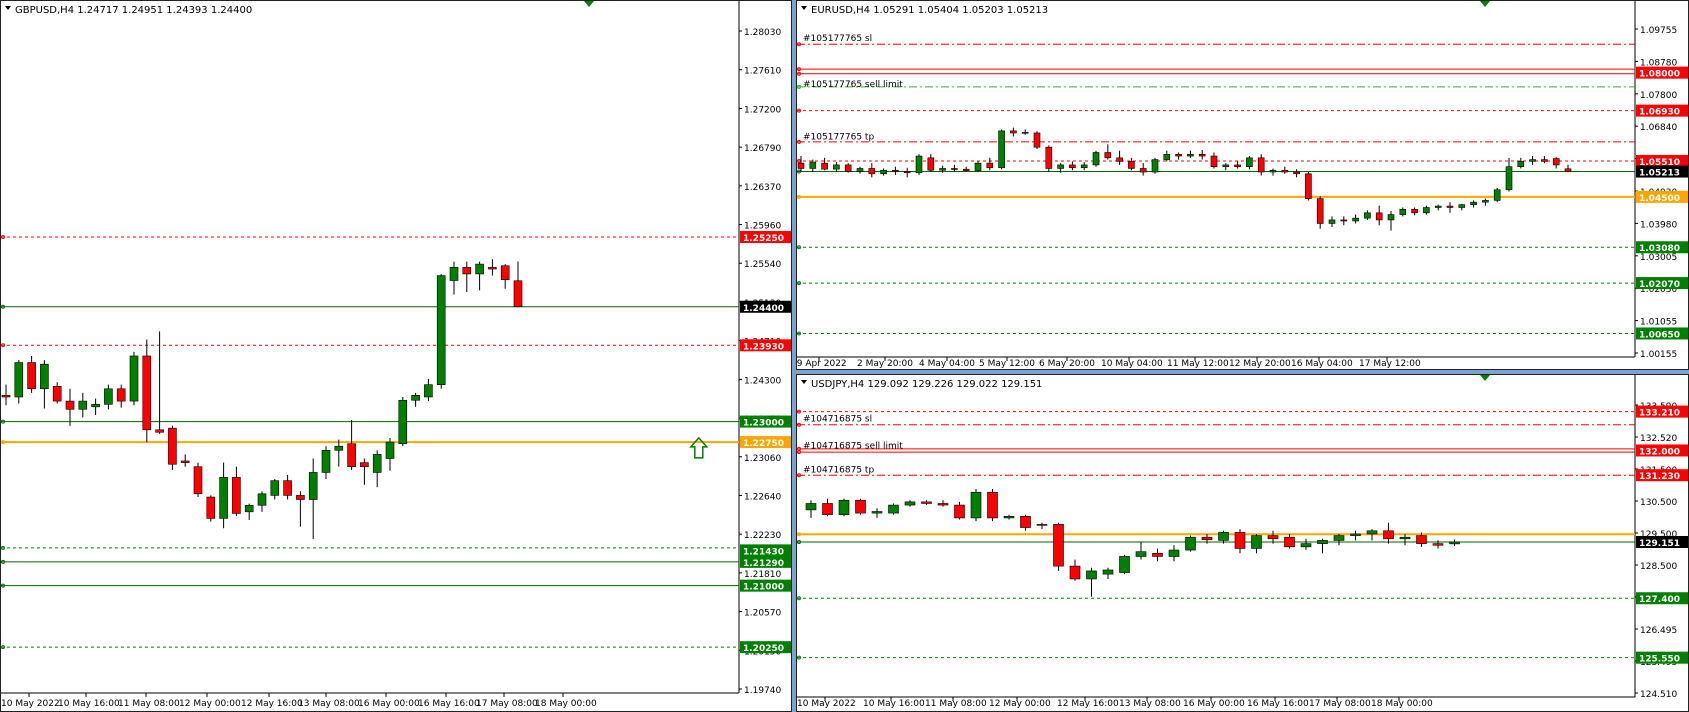  Describe the element at coordinates (762, 33) in the screenshot. I see `y-tick-label: 1.28030` at that location.